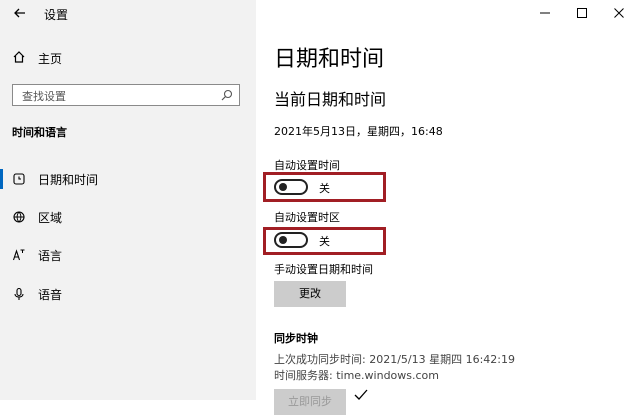 The width and height of the screenshot is (638, 415). What do you see at coordinates (44, 96) in the screenshot?
I see `search-placeholder: 查找设置` at bounding box center [44, 96].